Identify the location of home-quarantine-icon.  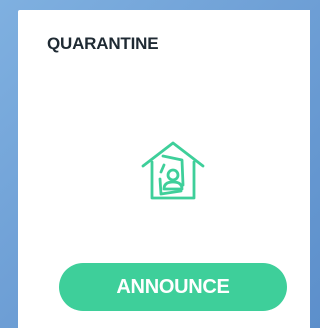
(173, 170).